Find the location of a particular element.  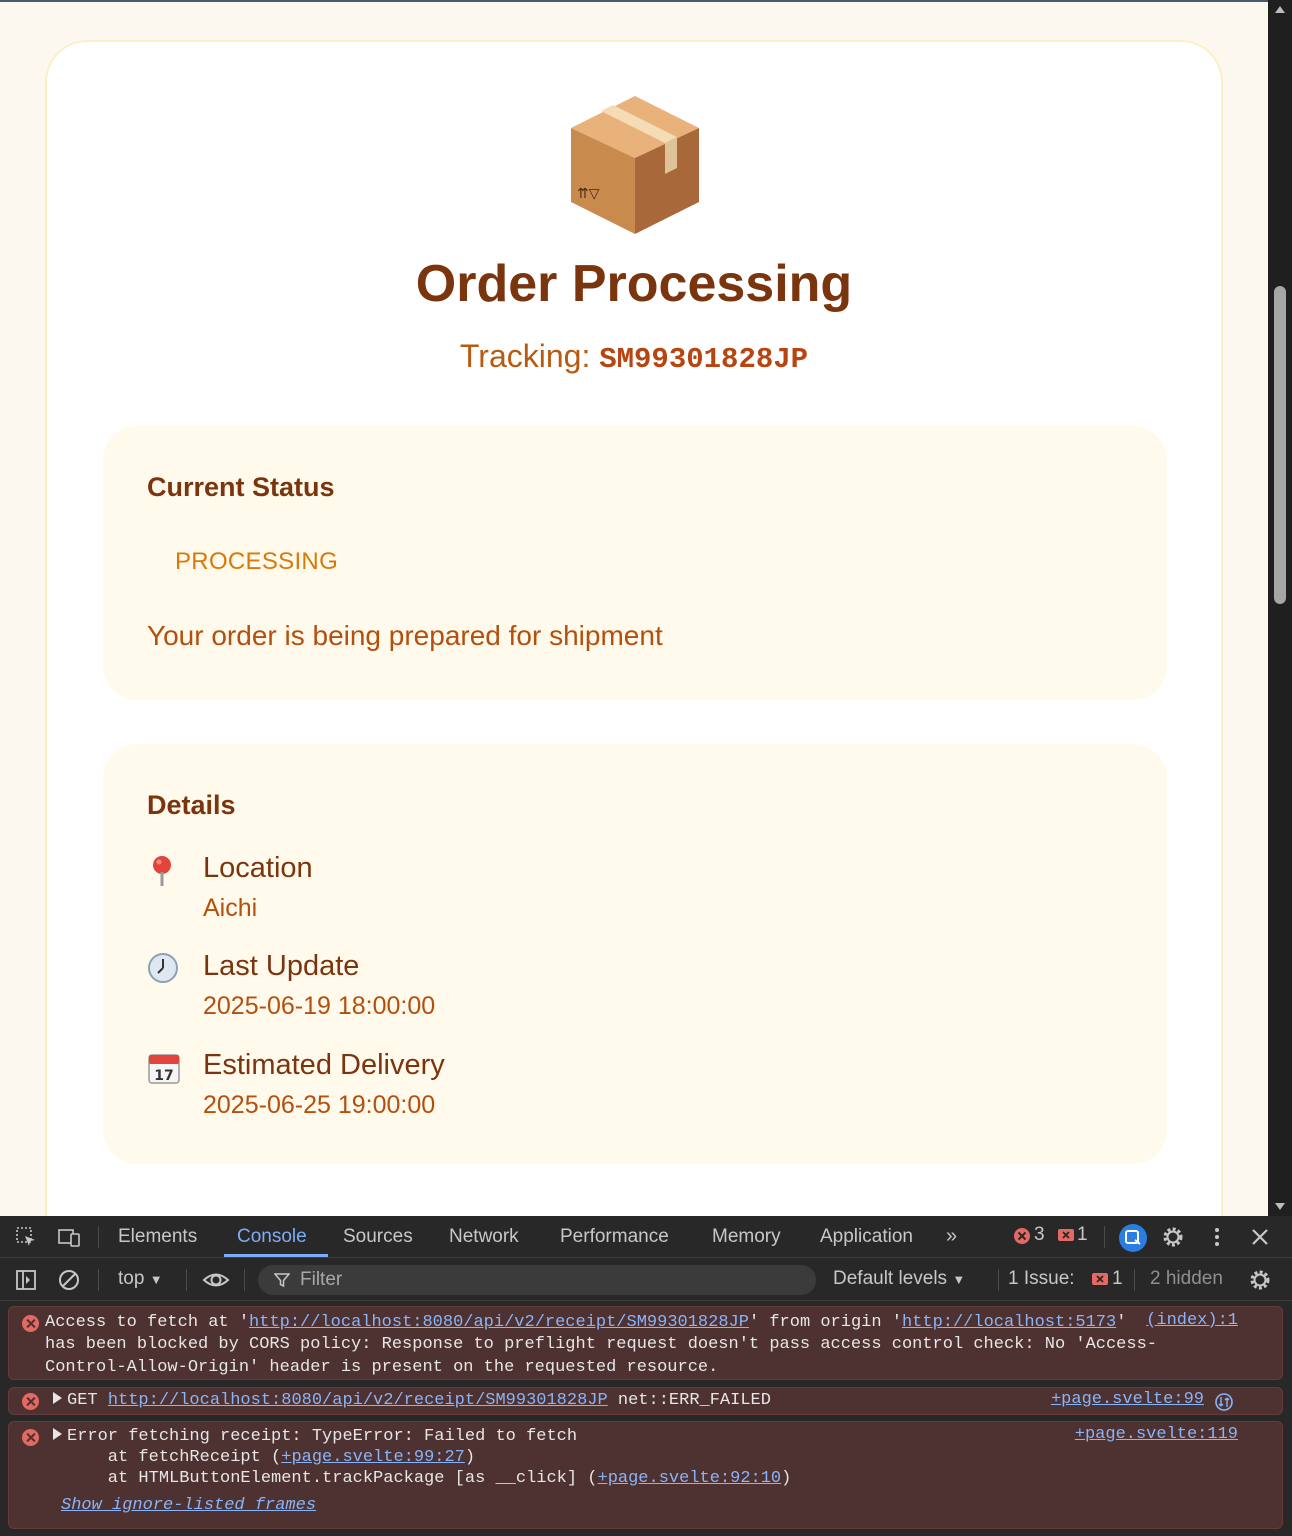

log-levels-label: Default levels is located at coordinates (890, 1278).